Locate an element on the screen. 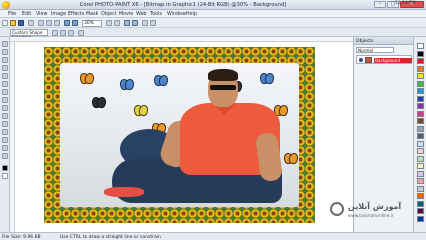  effect-tool-icon is located at coordinates (5, 148).